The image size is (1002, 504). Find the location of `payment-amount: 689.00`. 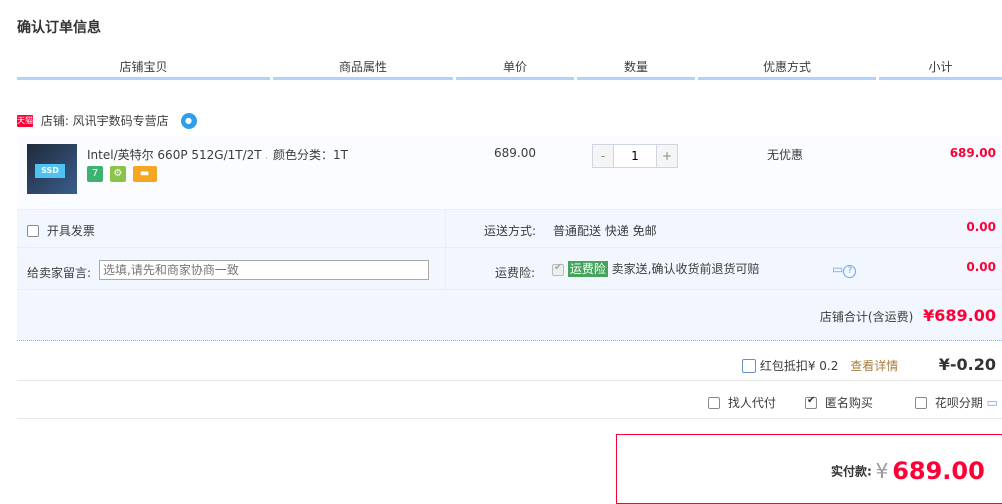

payment-amount: 689.00 is located at coordinates (938, 471).